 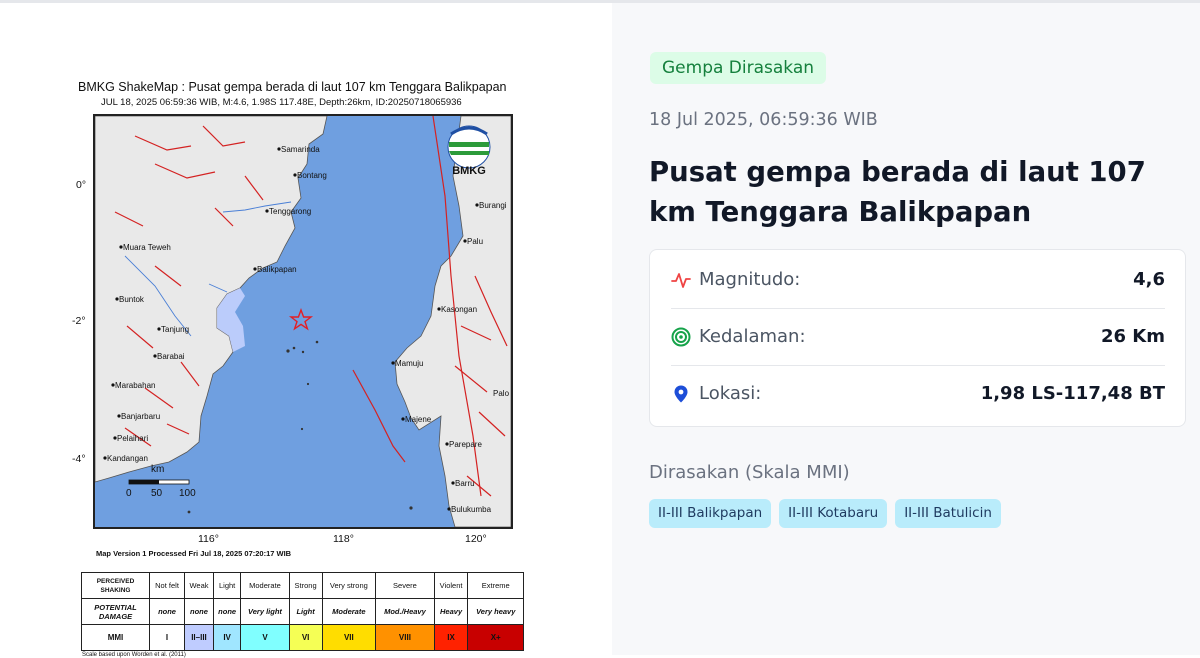 I want to click on city-label: Pelaihari, so click(x=132, y=438).